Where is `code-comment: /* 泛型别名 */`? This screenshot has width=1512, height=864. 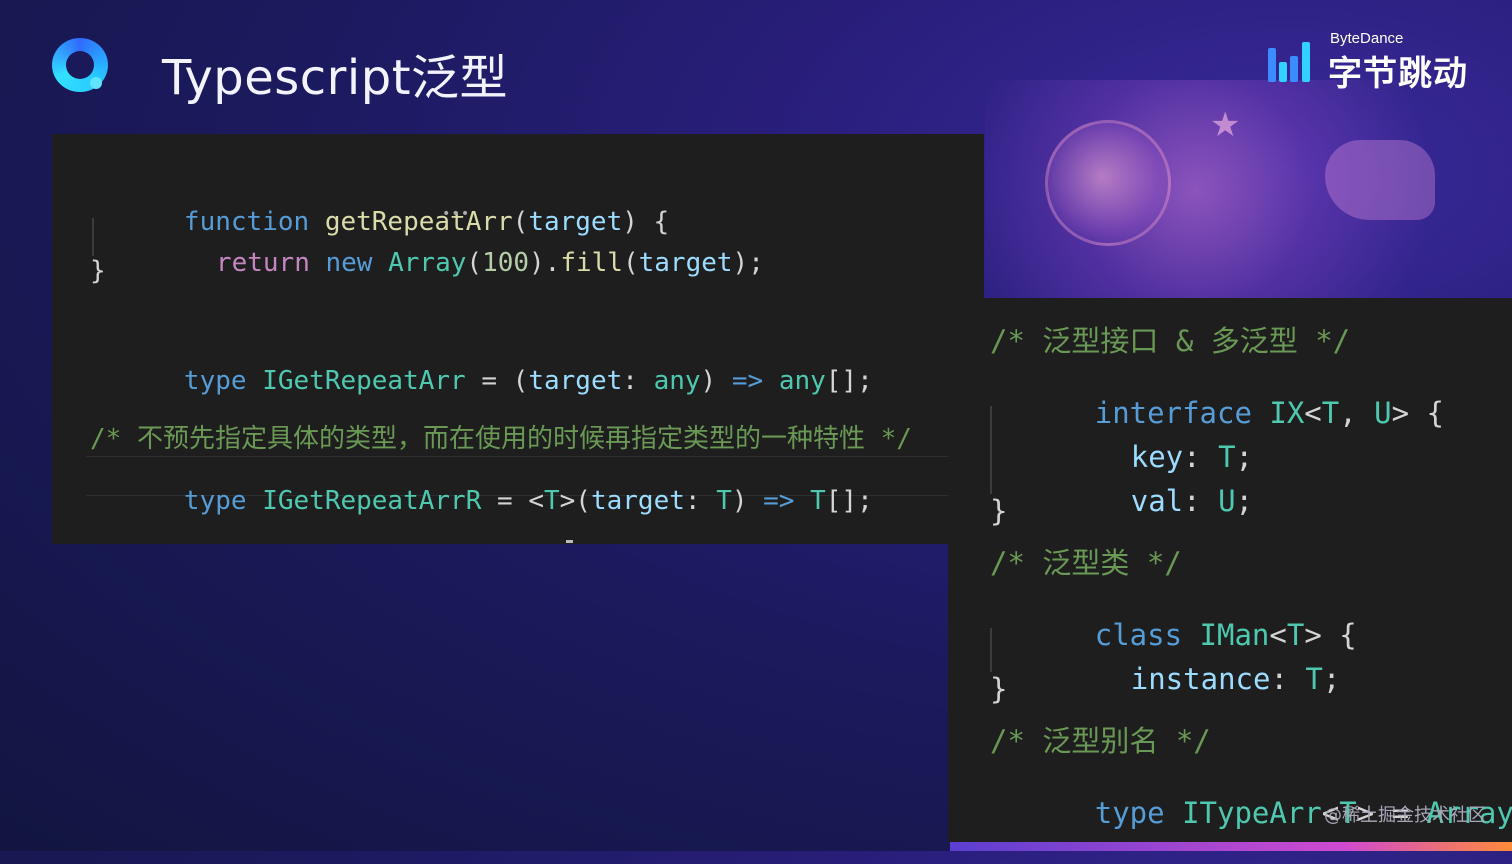
code-comment: /* 泛型别名 */ is located at coordinates (1100, 741).